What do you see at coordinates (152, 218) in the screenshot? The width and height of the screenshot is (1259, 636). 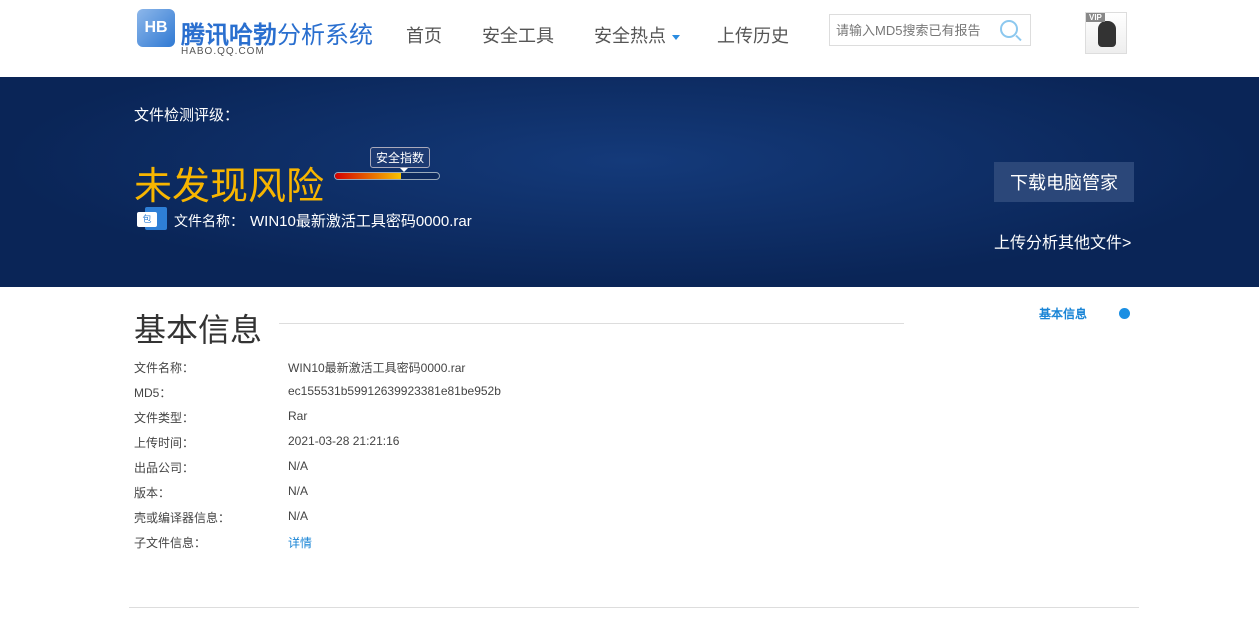 I see `archive-file-icon: 包` at bounding box center [152, 218].